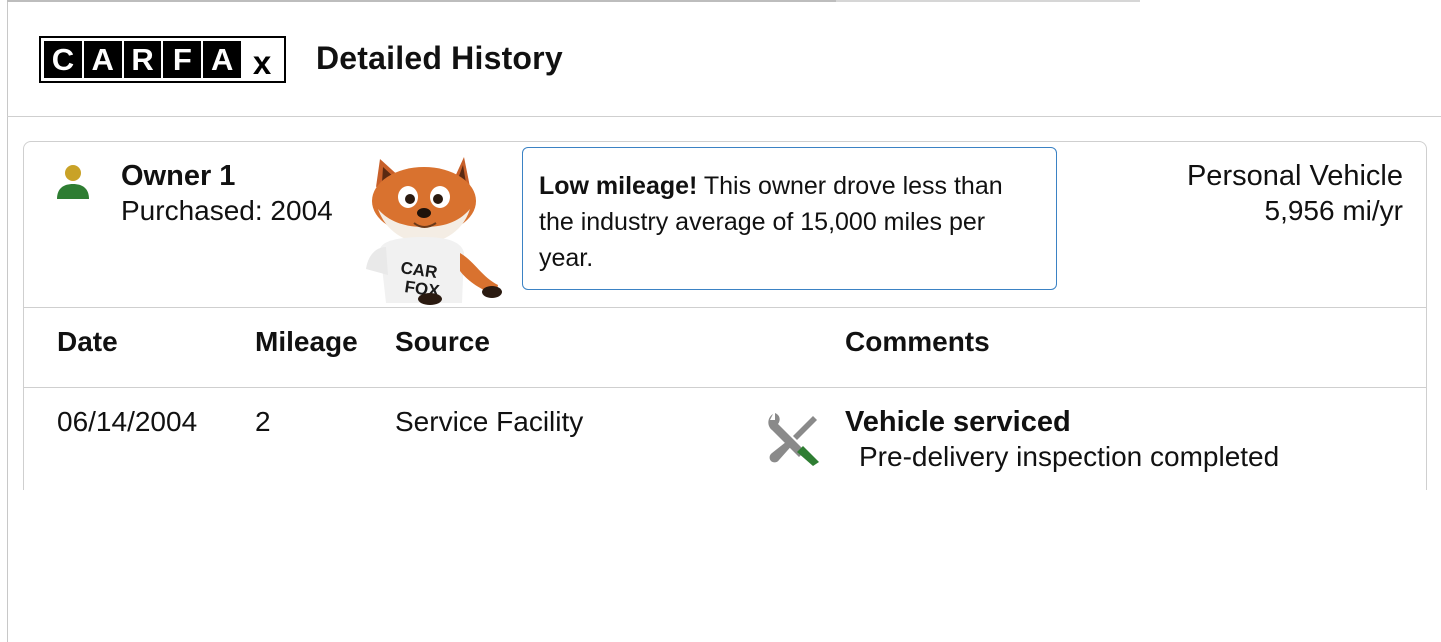 This screenshot has height=642, width=1441. What do you see at coordinates (306, 341) in the screenshot?
I see `column-header-mileage: Mileage` at bounding box center [306, 341].